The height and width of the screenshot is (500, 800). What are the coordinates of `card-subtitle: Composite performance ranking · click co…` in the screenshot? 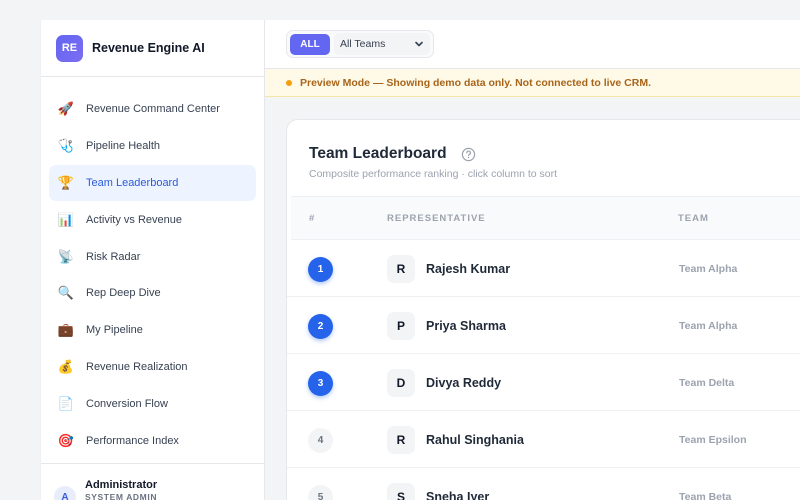 It's located at (433, 174).